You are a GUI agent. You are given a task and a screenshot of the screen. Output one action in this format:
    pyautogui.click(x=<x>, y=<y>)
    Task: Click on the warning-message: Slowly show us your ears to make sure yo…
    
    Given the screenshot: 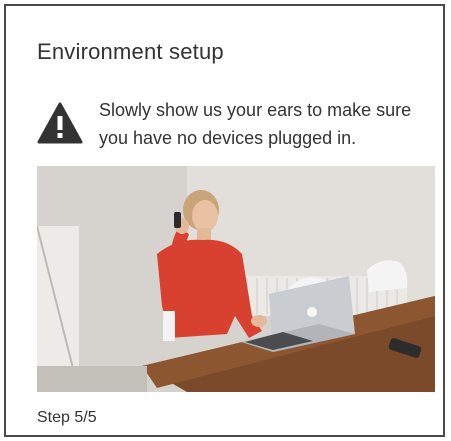 What is the action you would take?
    pyautogui.click(x=235, y=126)
    